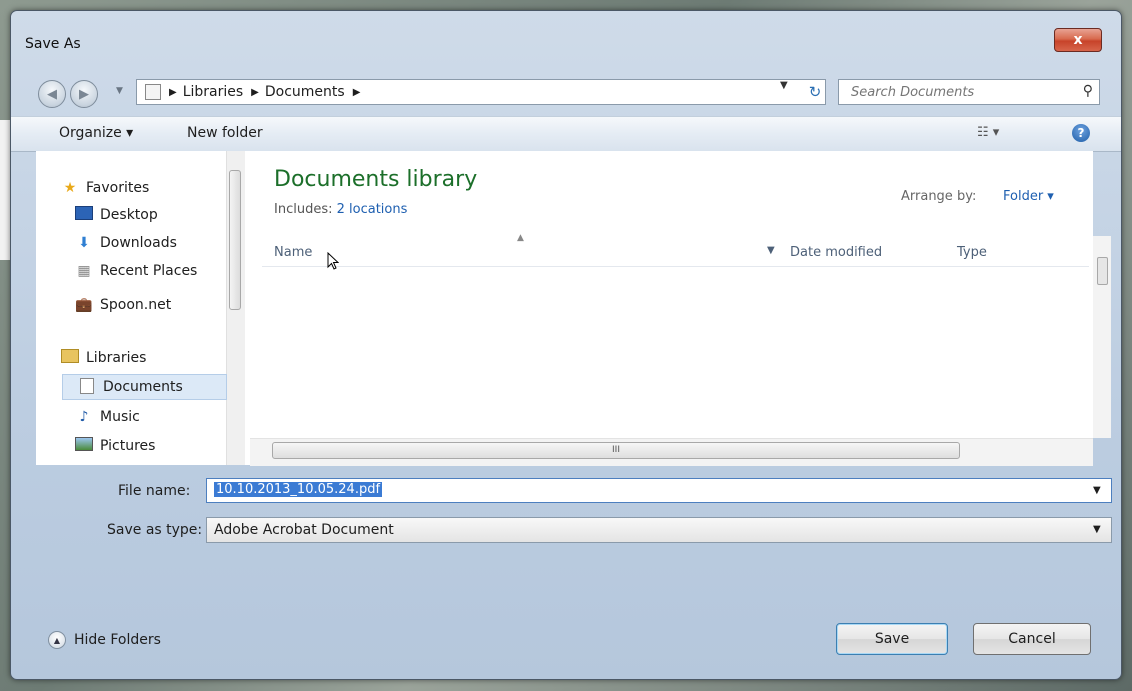  I want to click on library-title: Documents library, so click(376, 179).